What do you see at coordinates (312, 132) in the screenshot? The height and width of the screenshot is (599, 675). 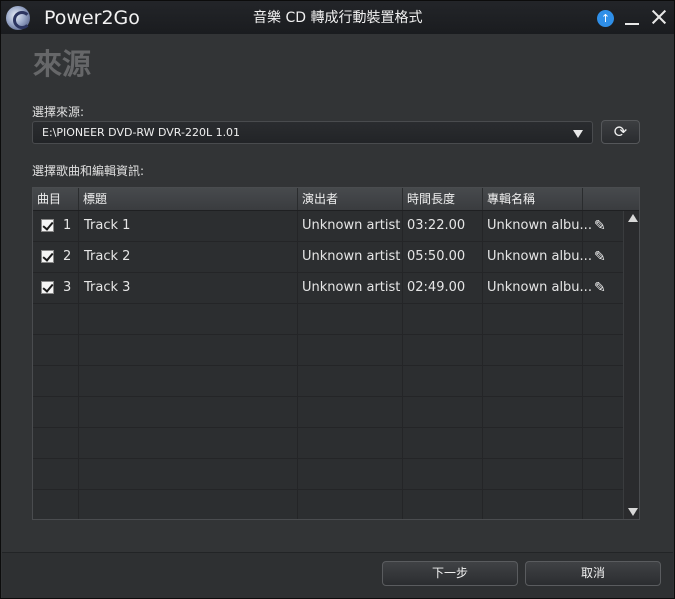 I see `source-dropdown: E:\PIONEER DVD-RW DVR-220L 1.01` at bounding box center [312, 132].